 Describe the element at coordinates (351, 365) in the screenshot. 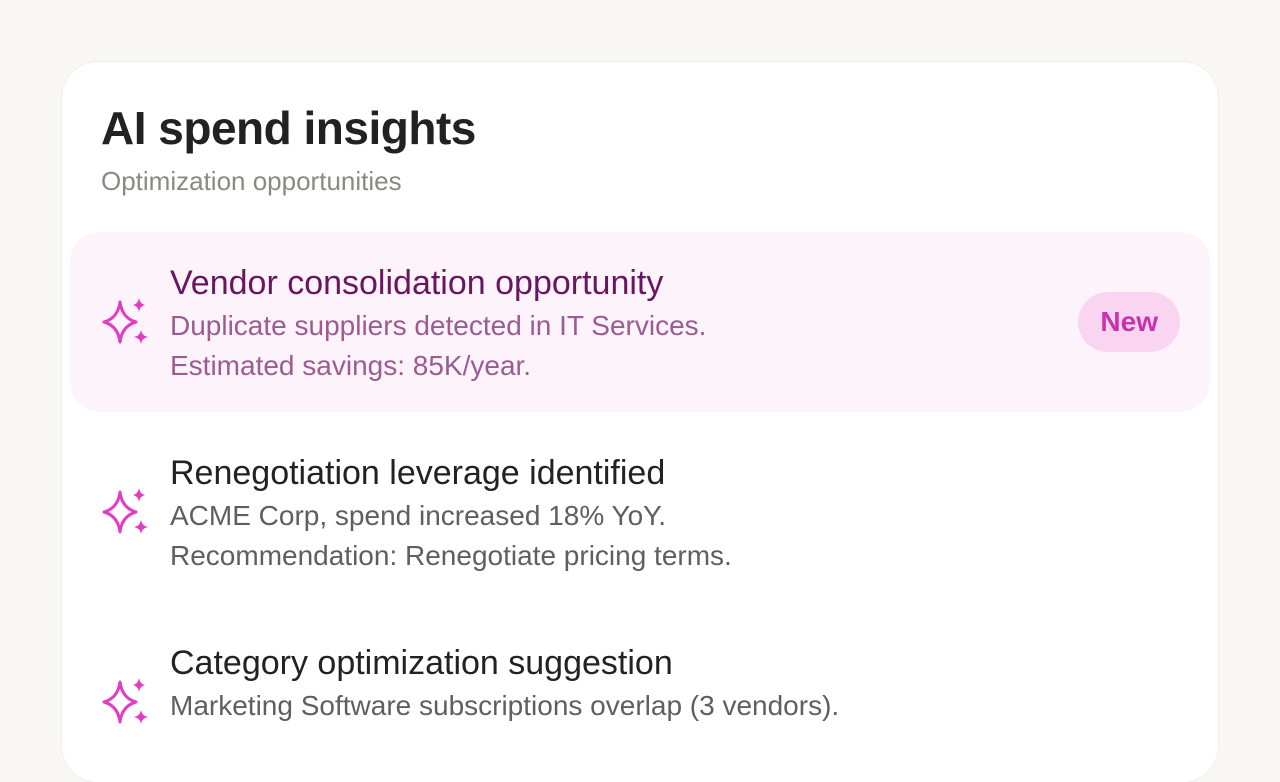

I see `insight-detail: Estimated savings: 85K/year.` at that location.